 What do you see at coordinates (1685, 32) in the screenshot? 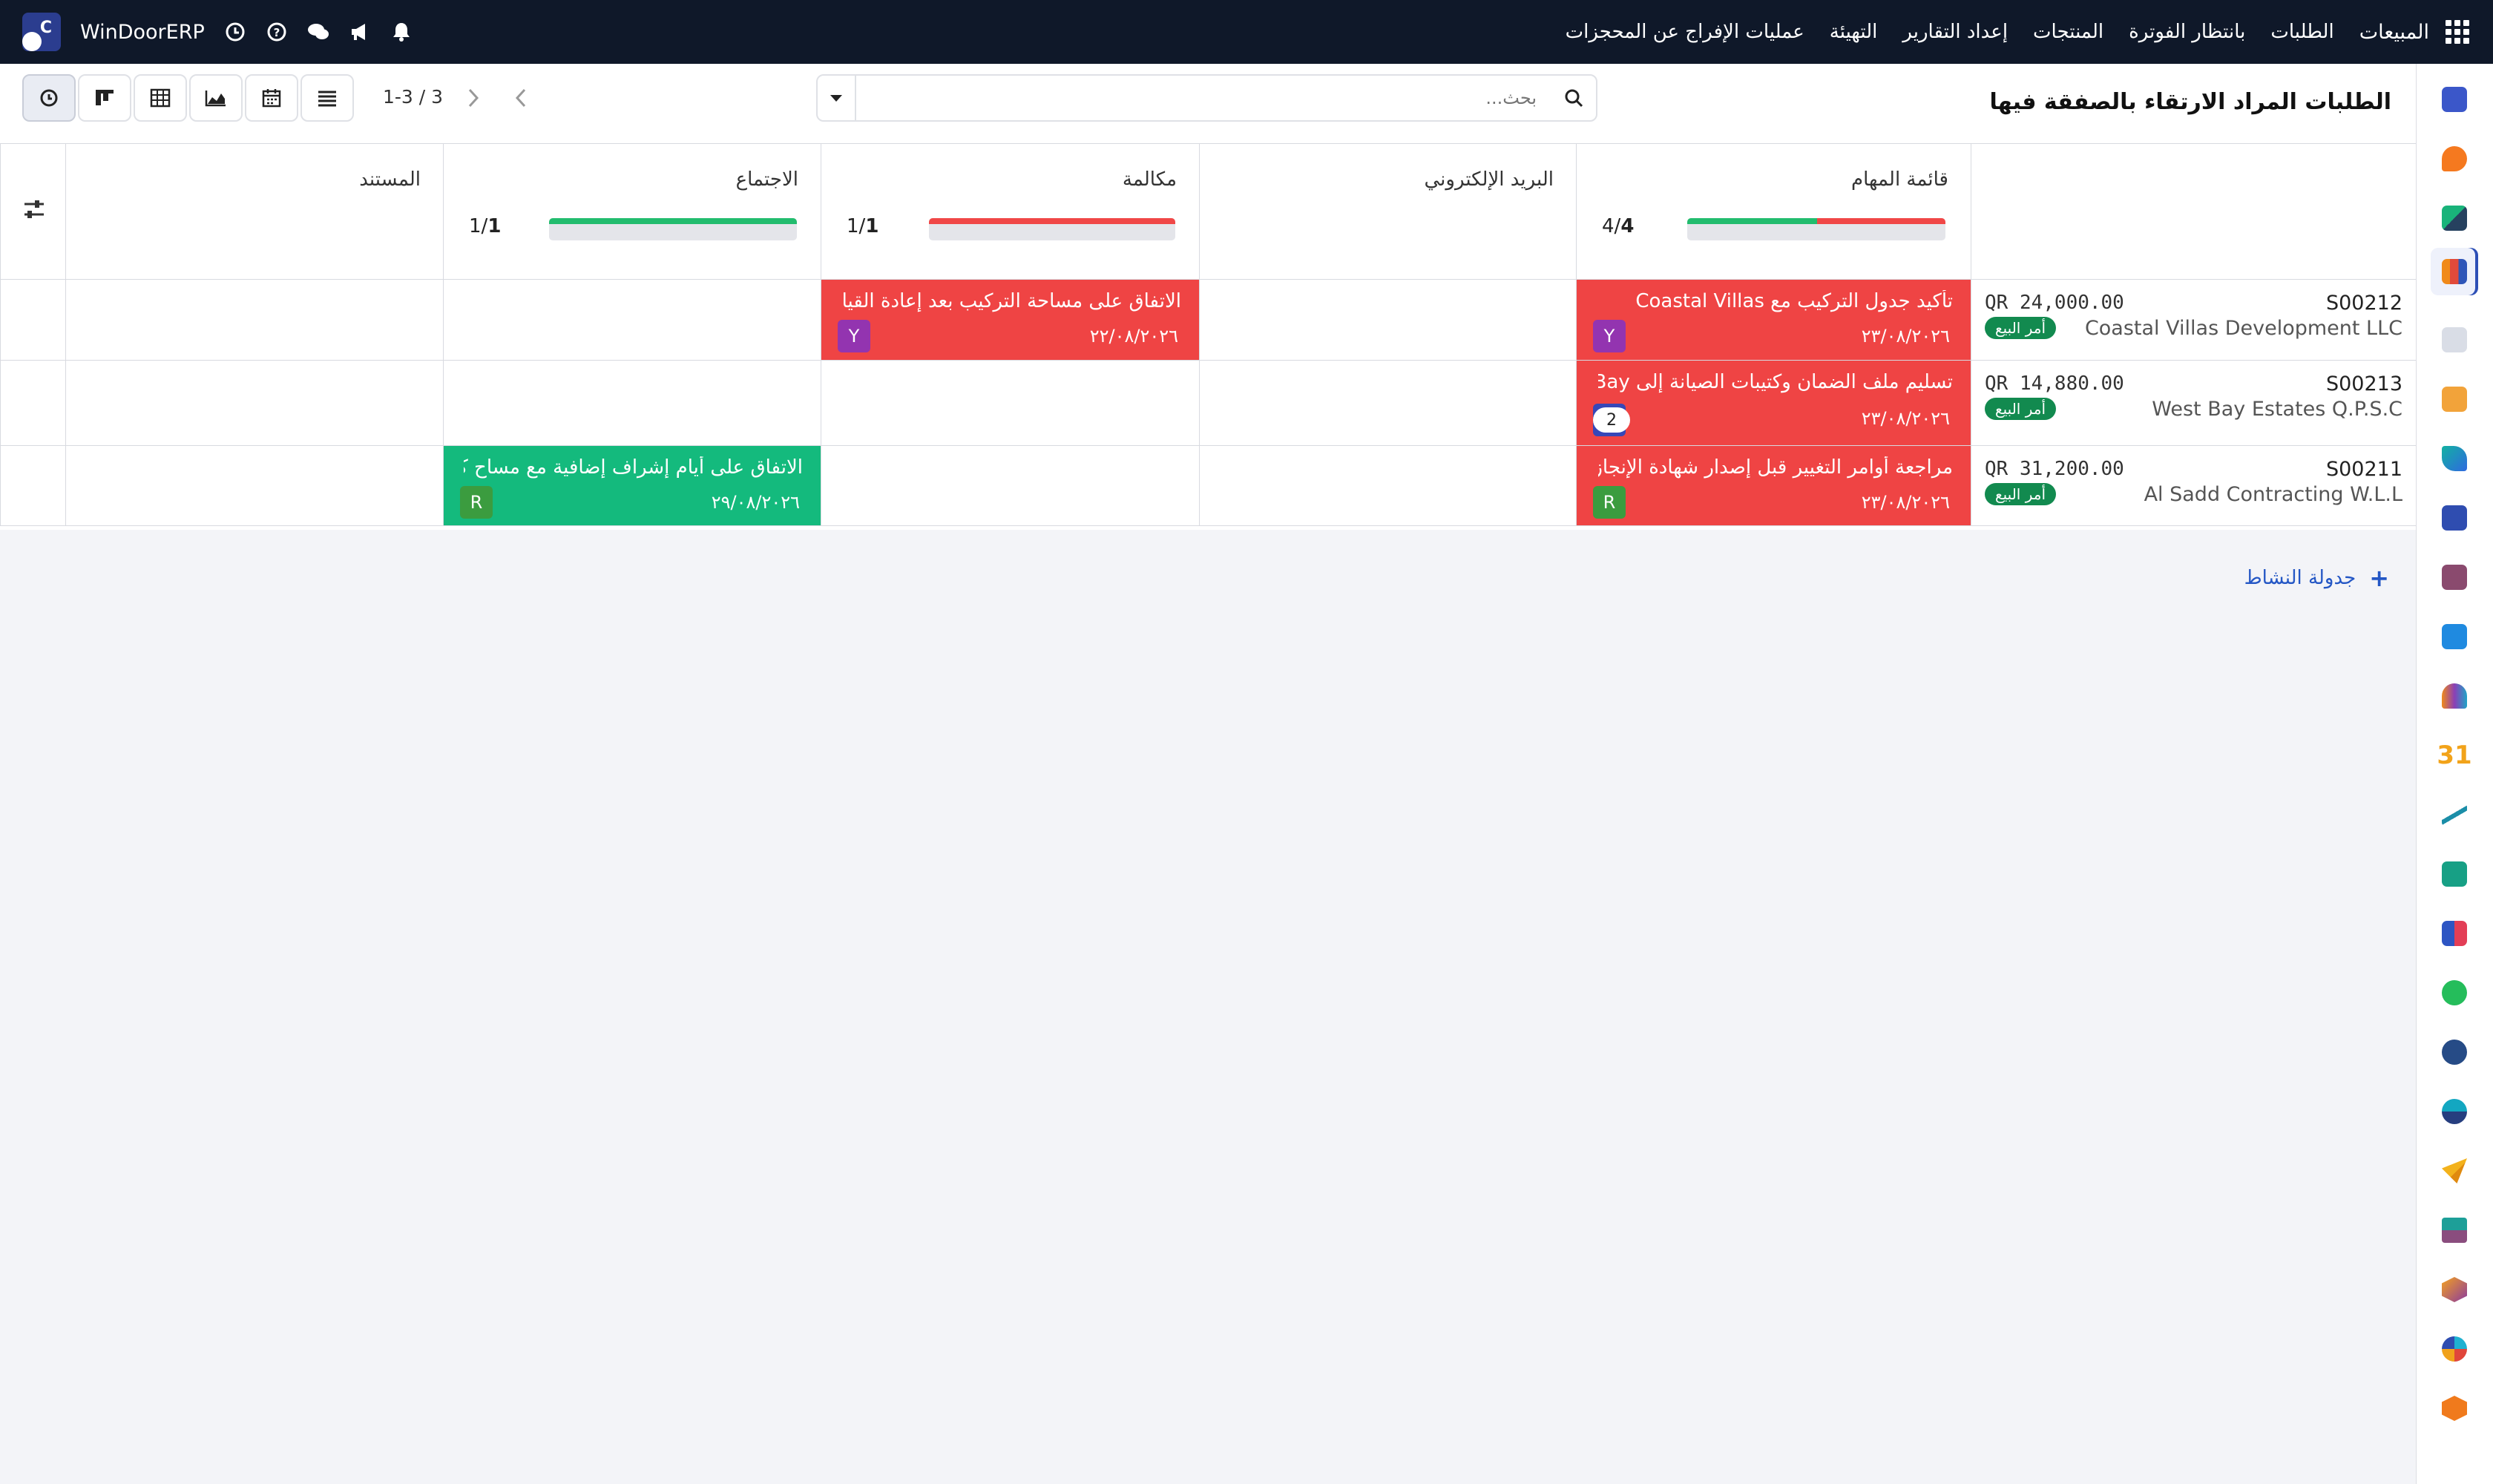
I see `menu-item-retention-release: عمليات الإفراج عن المحجزات` at bounding box center [1685, 32].